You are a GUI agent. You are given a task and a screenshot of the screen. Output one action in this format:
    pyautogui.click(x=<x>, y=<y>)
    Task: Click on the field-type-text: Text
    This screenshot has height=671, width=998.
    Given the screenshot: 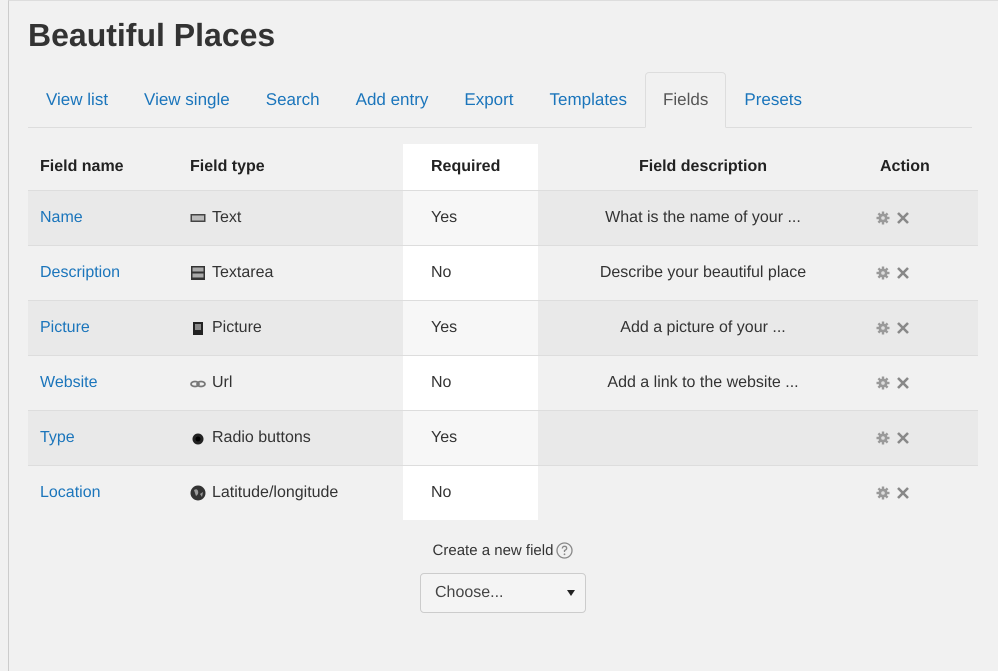 What is the action you would take?
    pyautogui.click(x=227, y=218)
    